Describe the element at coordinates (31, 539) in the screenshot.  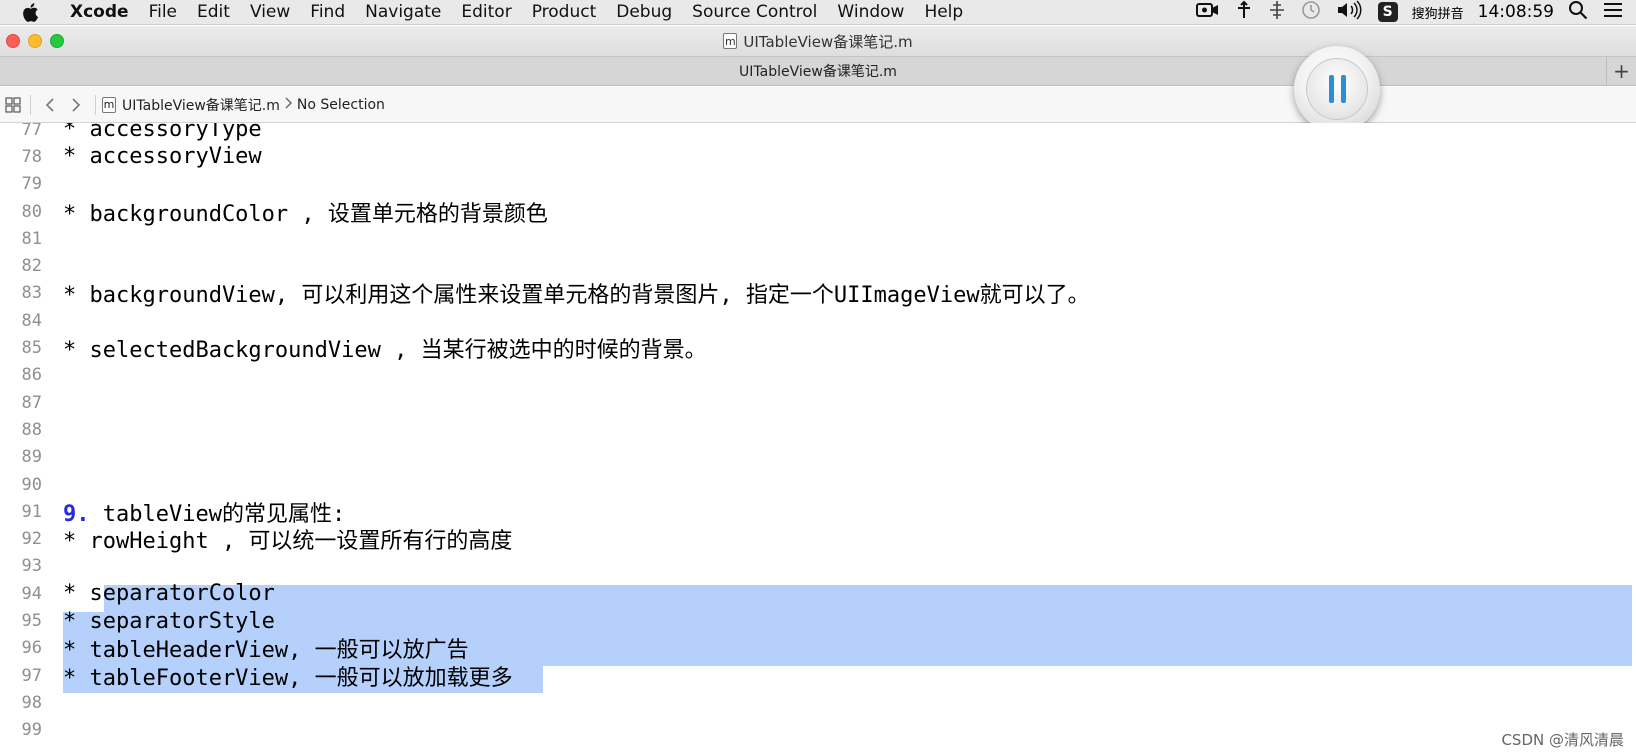
I see `line-number: 92` at that location.